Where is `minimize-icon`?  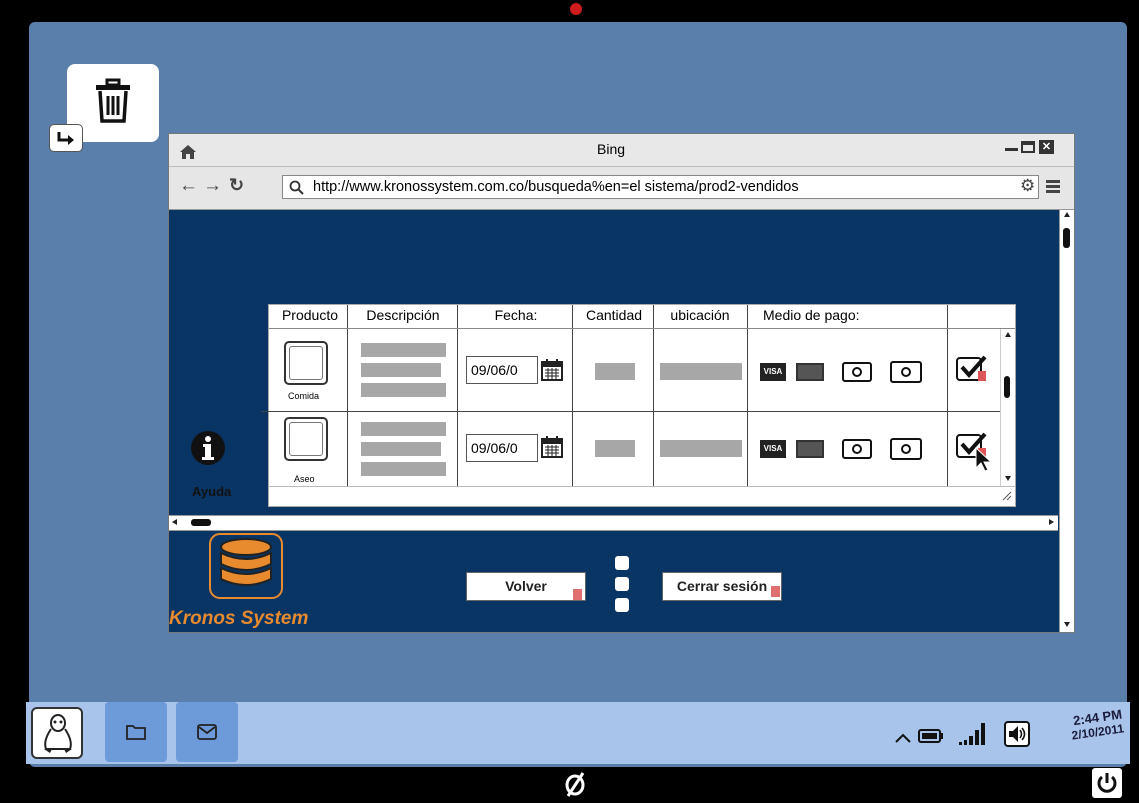 minimize-icon is located at coordinates (1011, 149).